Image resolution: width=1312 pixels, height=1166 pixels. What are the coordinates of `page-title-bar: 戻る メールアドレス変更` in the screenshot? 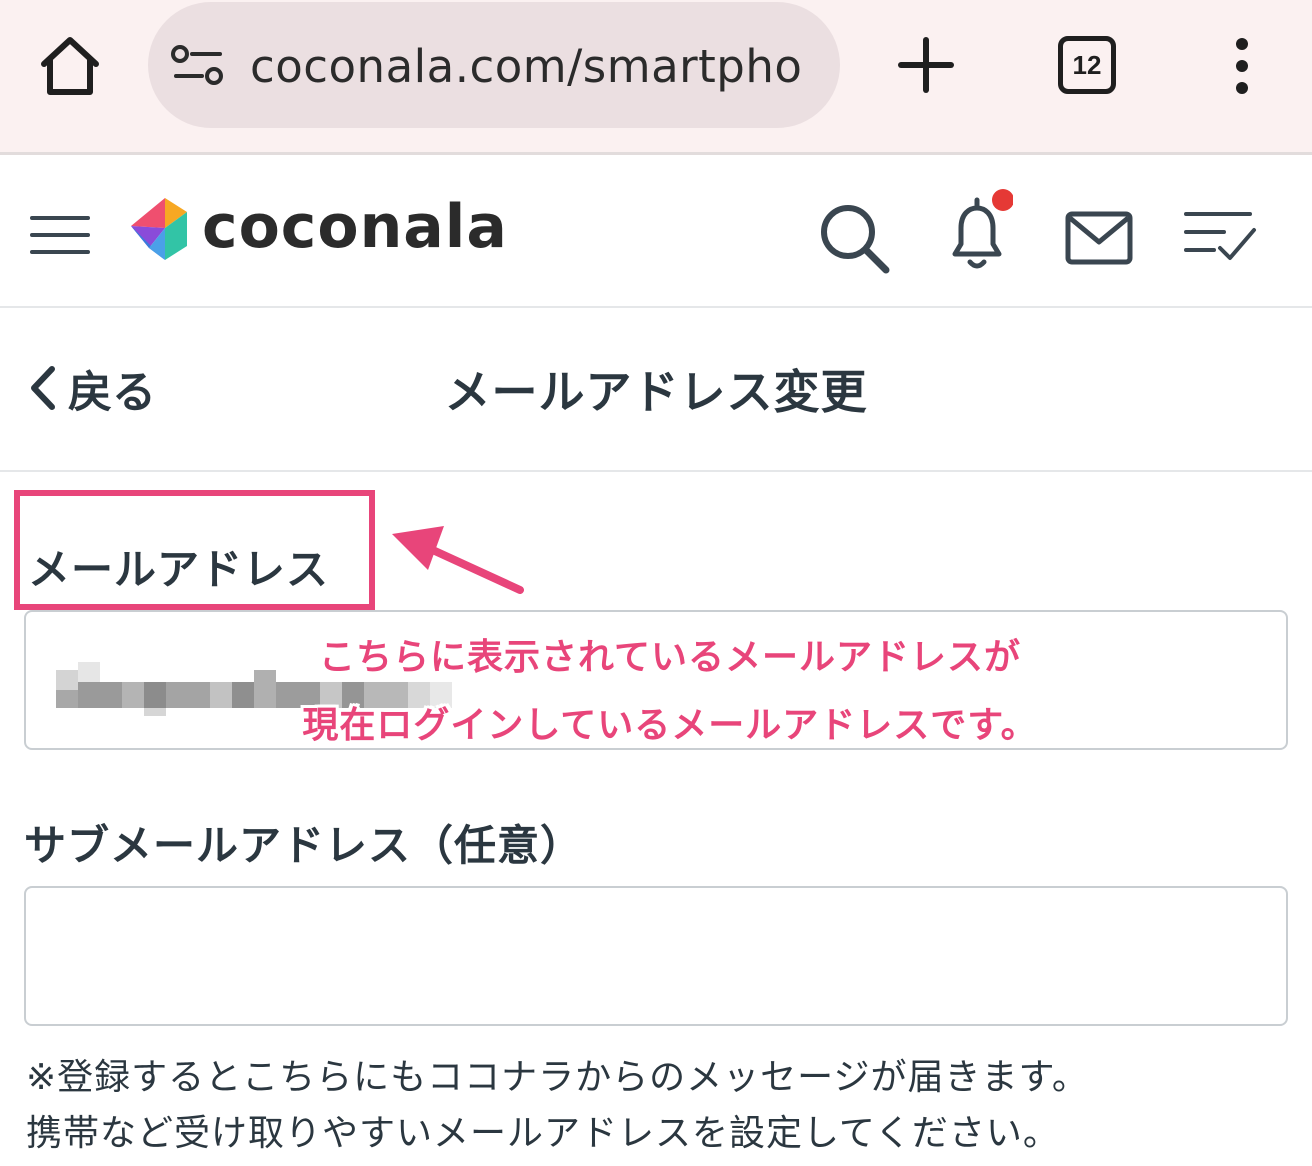 It's located at (656, 390).